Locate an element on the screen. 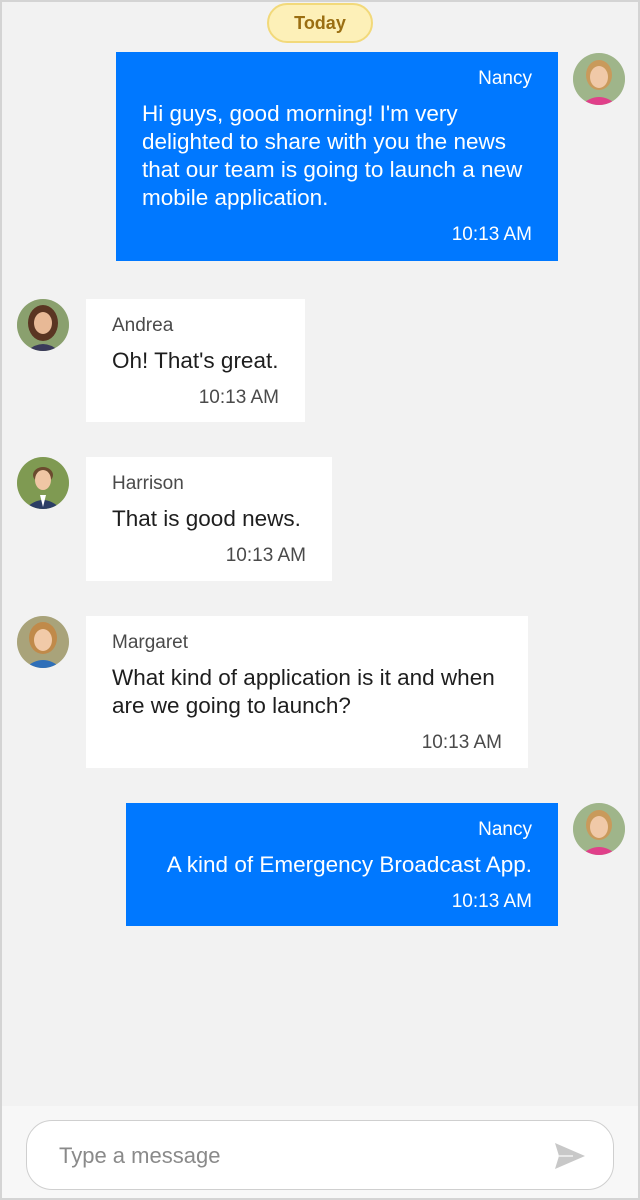 The width and height of the screenshot is (640, 1200). send-button is located at coordinates (570, 1156).